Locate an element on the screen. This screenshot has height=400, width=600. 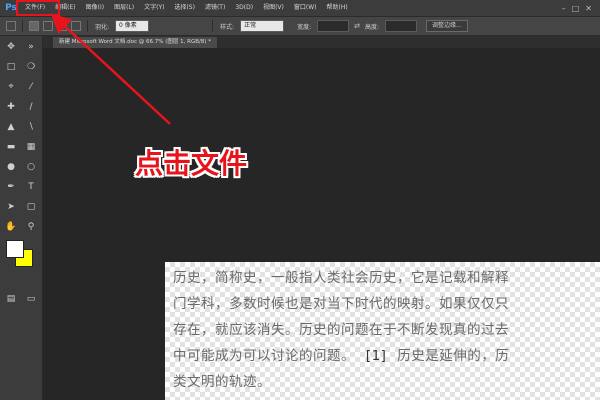
swap-dimensions-icon: ⇄ is located at coordinates (357, 26).